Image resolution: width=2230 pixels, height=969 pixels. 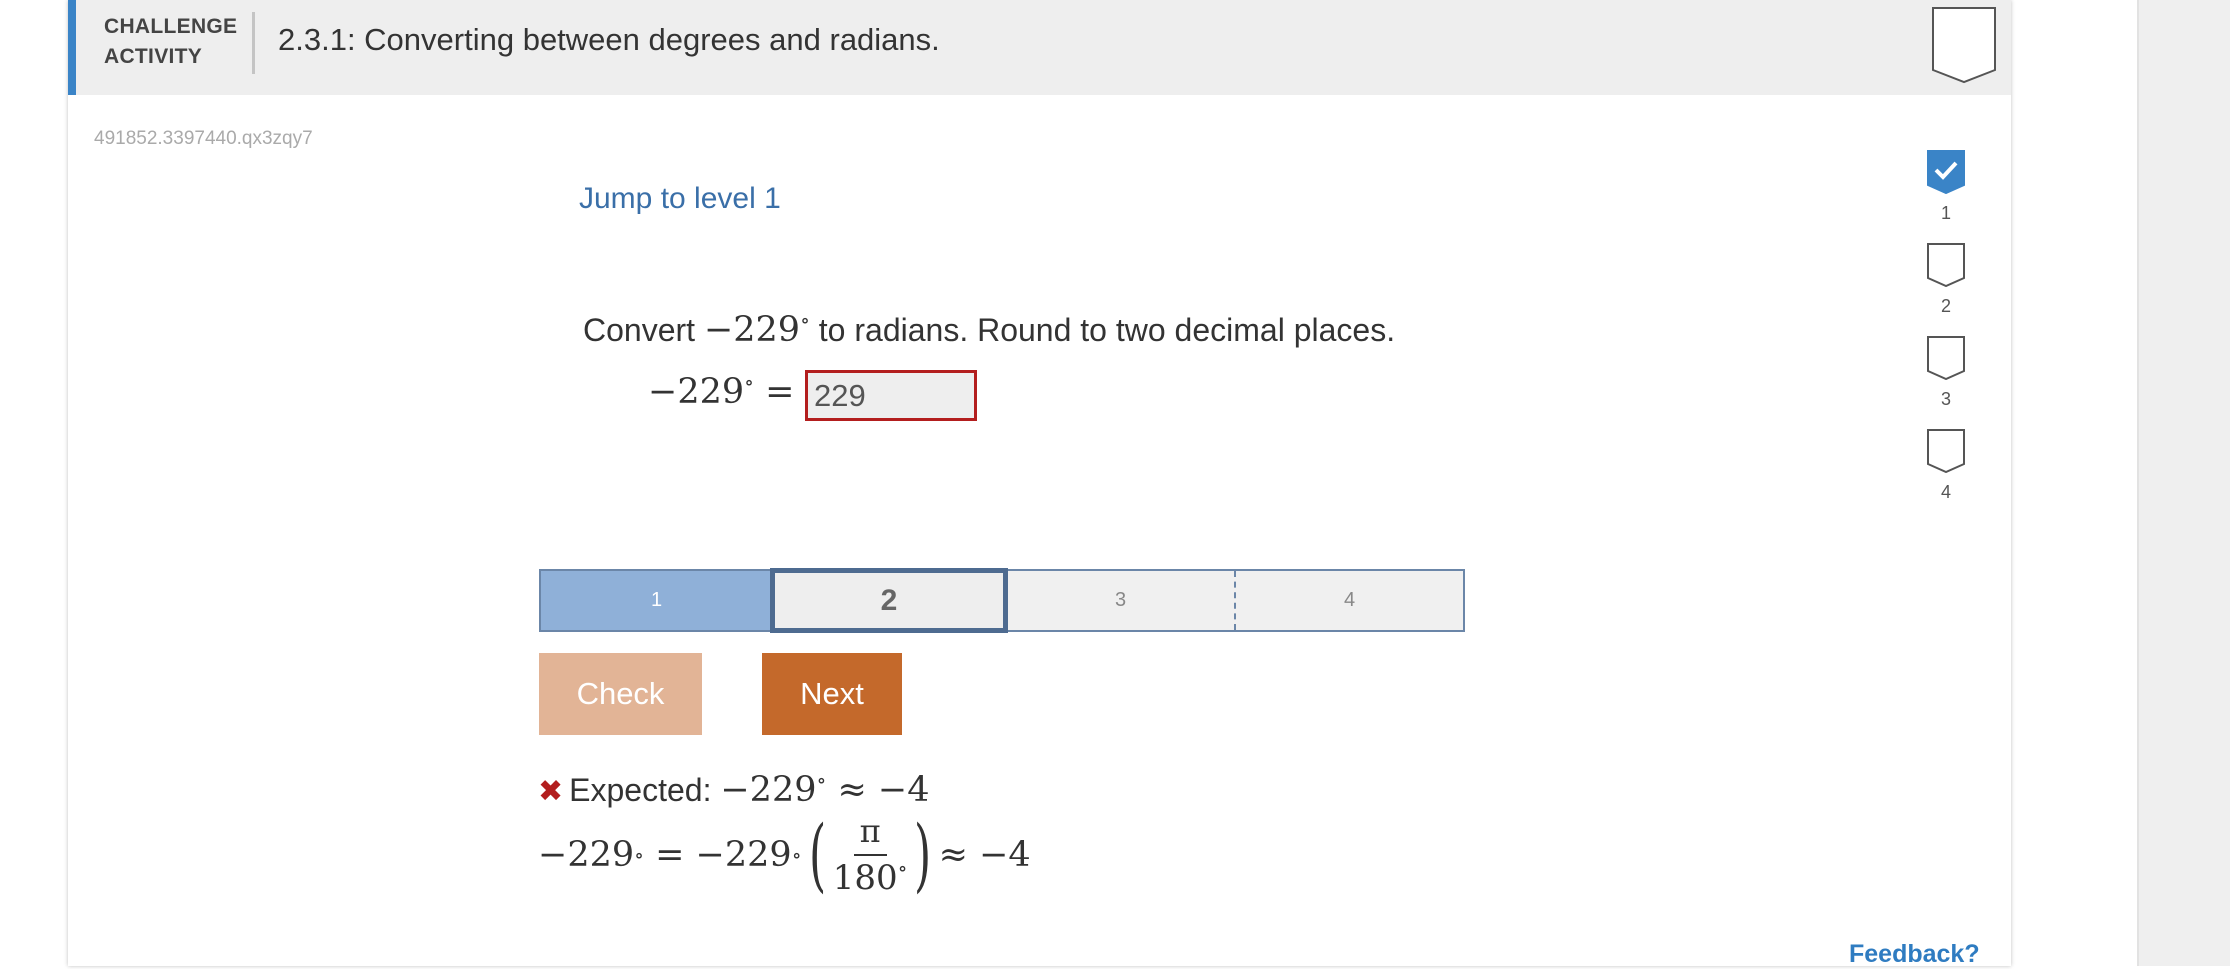 What do you see at coordinates (805, 320) in the screenshot?
I see `degree-symbol: ∘` at bounding box center [805, 320].